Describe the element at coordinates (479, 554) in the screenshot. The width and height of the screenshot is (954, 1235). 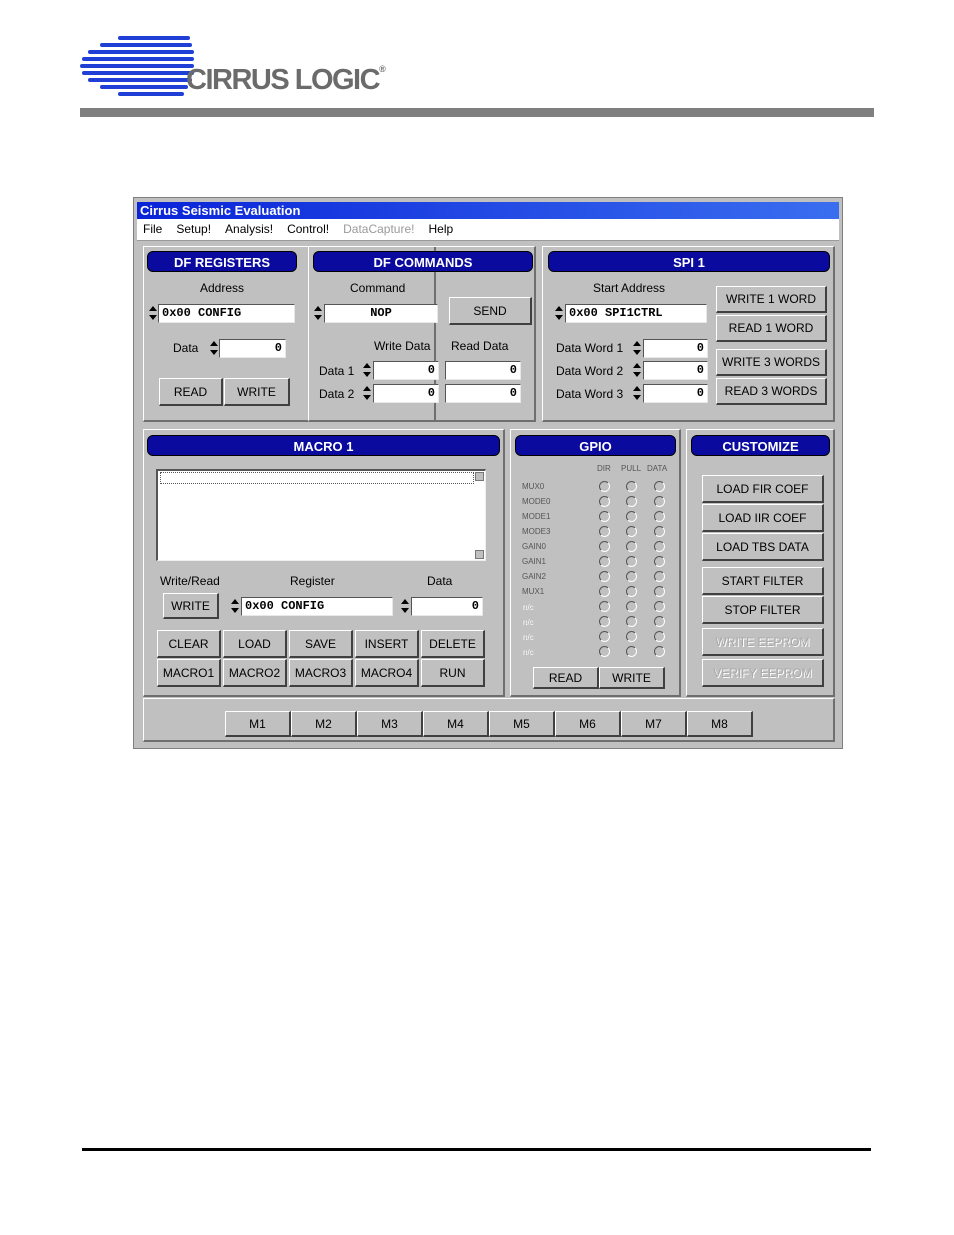
I see `scroll-down-icon` at that location.